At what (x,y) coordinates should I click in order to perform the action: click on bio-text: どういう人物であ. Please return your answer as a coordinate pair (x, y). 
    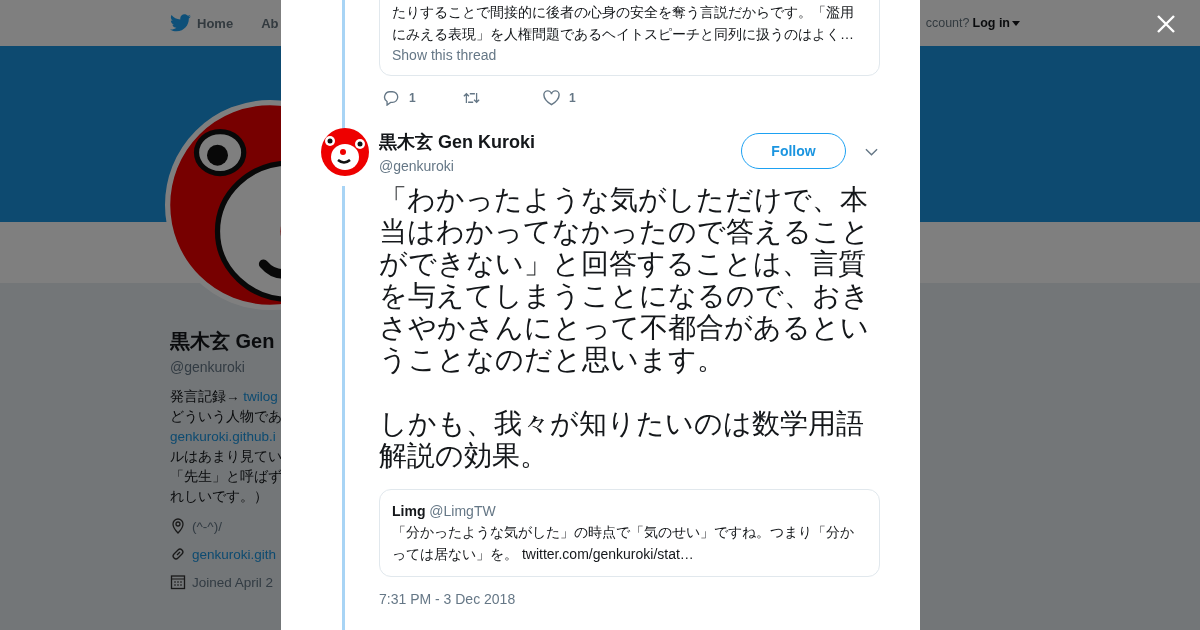
    Looking at the image, I should click on (226, 416).